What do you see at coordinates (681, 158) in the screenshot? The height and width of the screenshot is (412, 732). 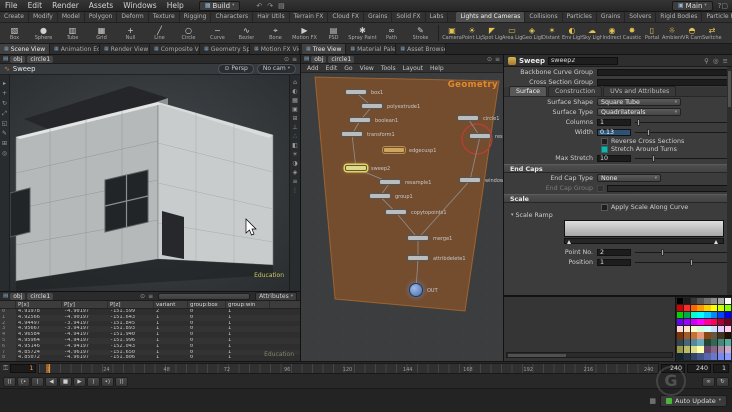 I see `max-stretch-slider` at bounding box center [681, 158].